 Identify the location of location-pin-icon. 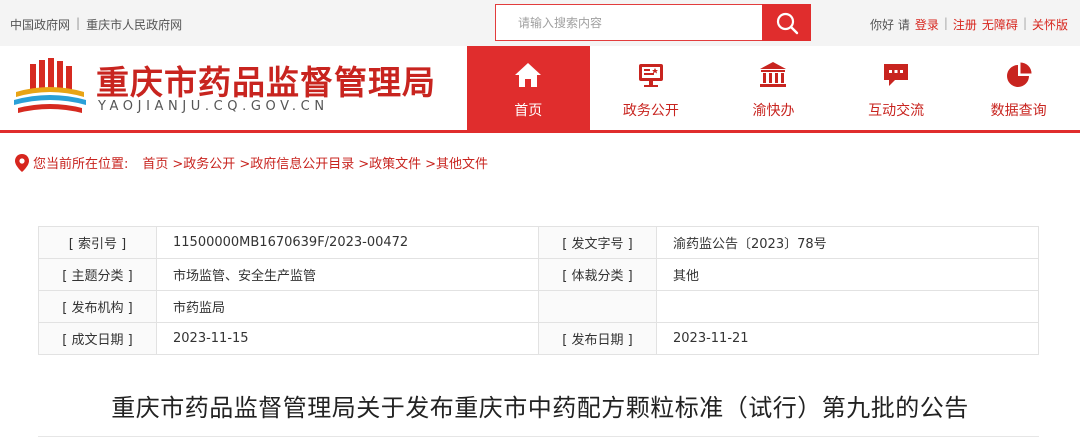
(22, 162).